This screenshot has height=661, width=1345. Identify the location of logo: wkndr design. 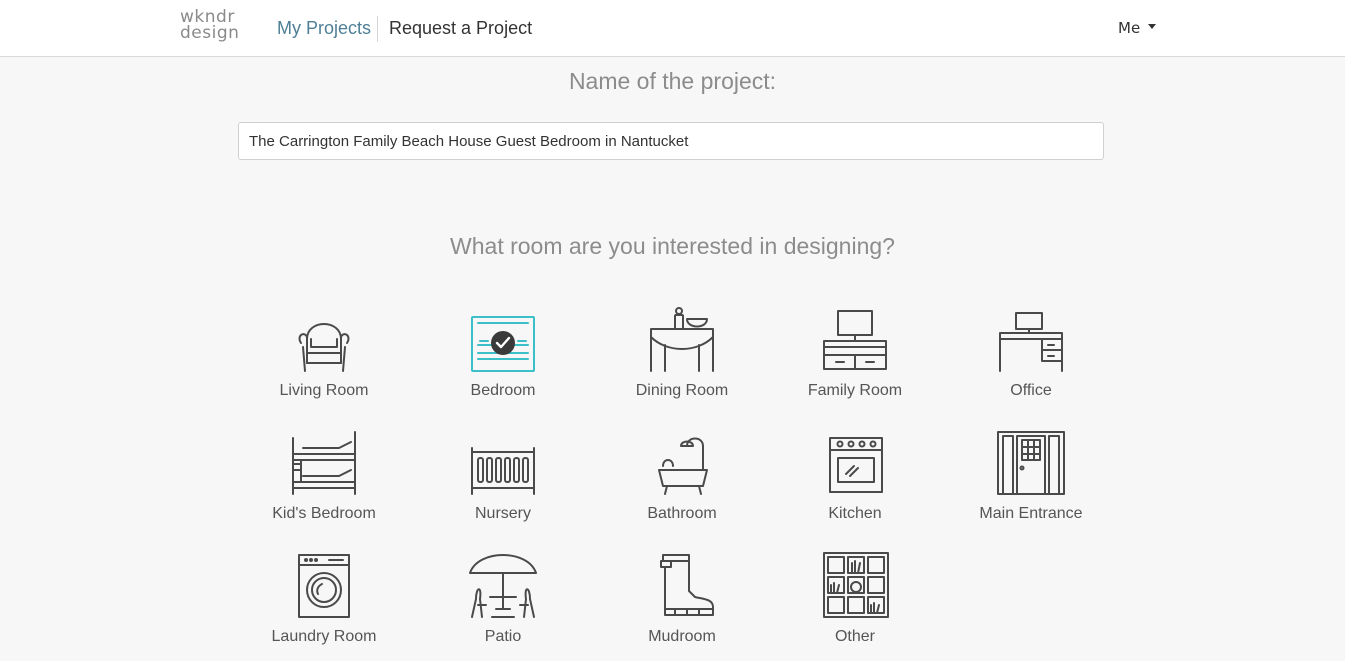
(212, 25).